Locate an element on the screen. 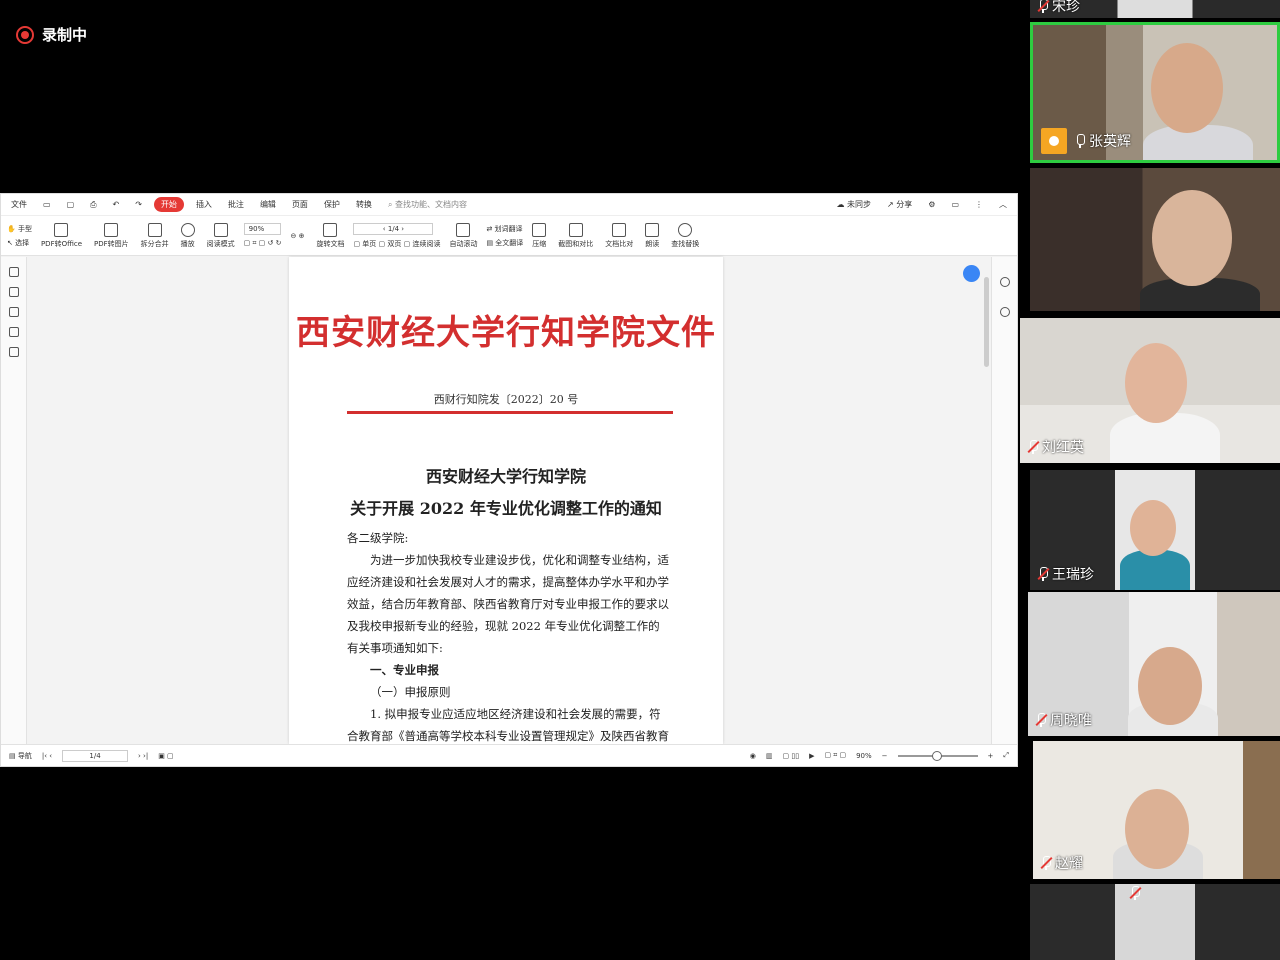 The width and height of the screenshot is (1280, 960). participant-tile-active: 张英辉 is located at coordinates (1155, 92).